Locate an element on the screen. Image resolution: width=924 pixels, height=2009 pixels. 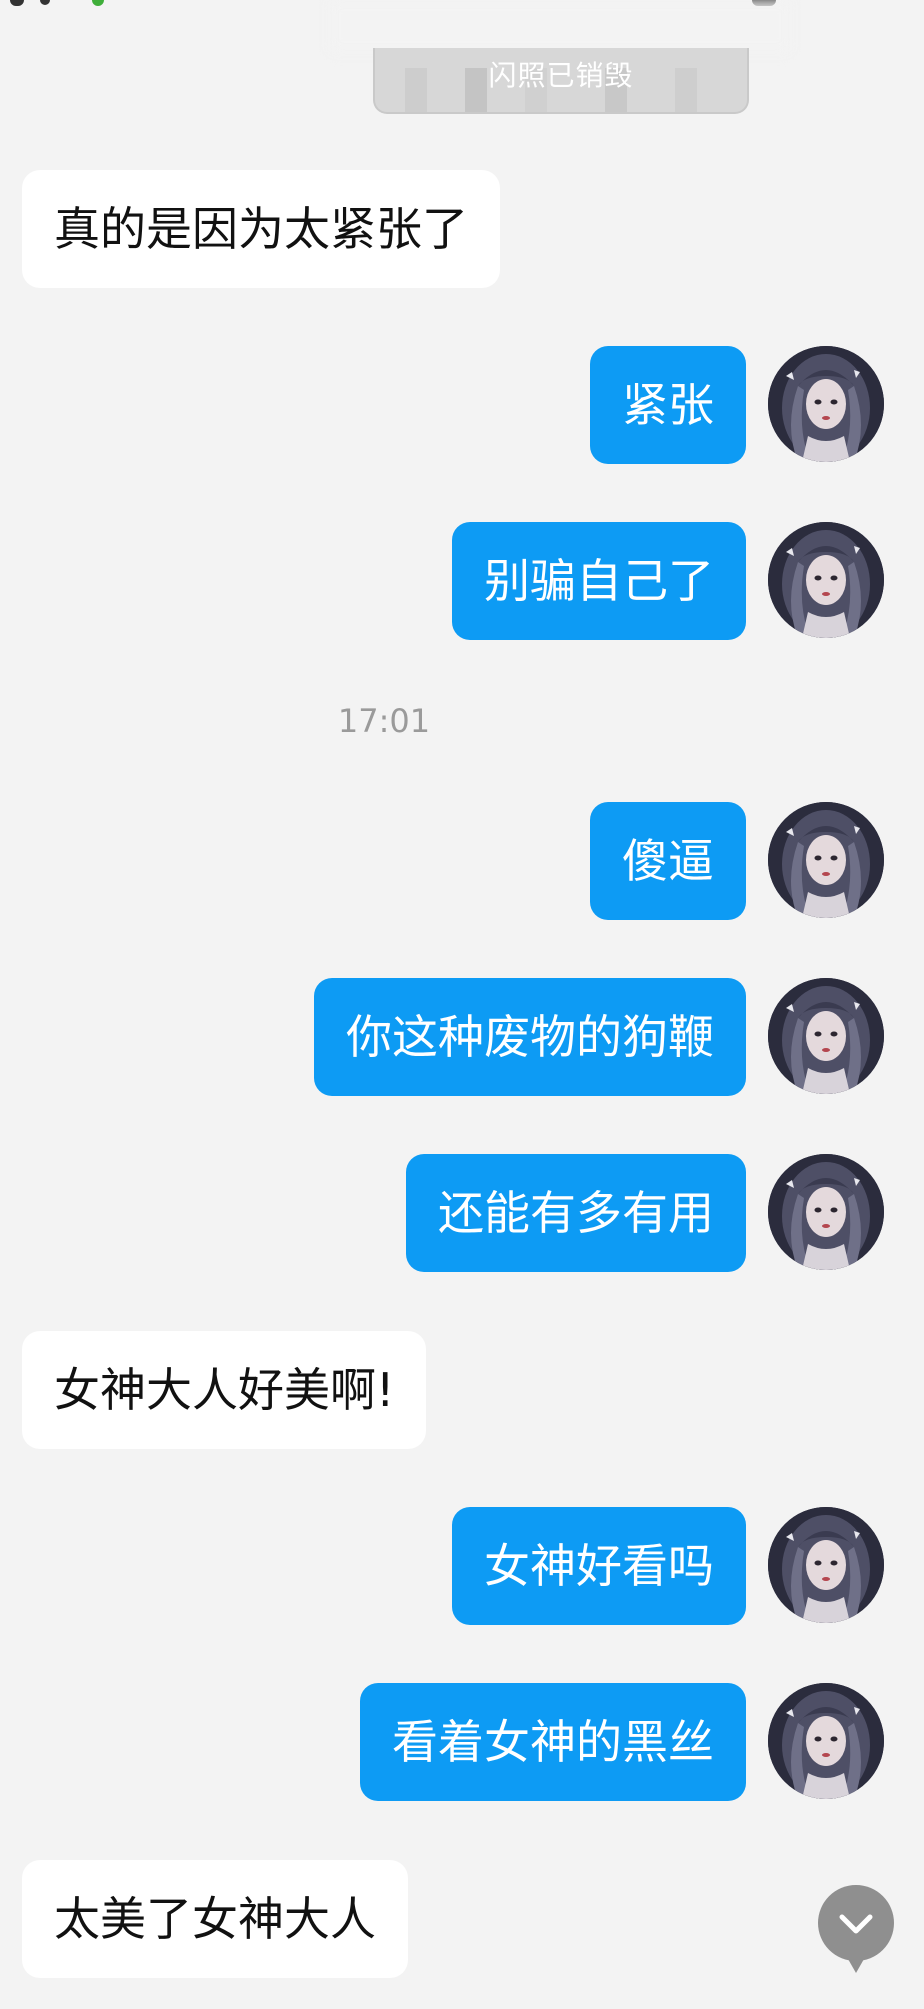
outgoing-message: 看着女神的黑丝 is located at coordinates (553, 1742).